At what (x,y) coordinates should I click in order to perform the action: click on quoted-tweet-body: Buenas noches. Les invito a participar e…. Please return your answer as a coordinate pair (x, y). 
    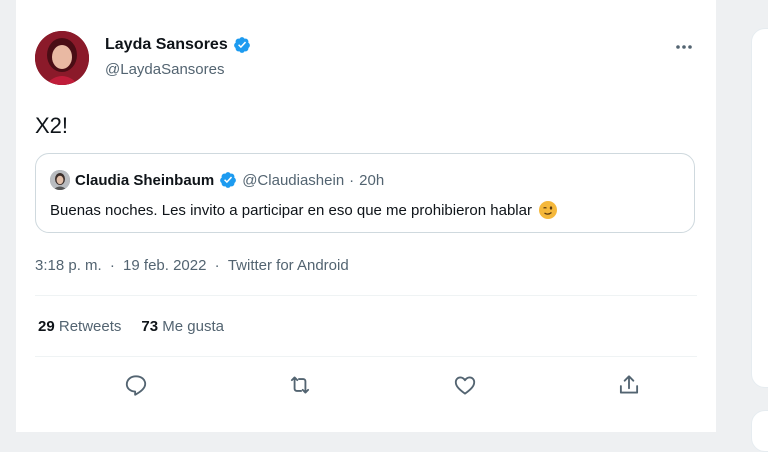
    Looking at the image, I should click on (304, 210).